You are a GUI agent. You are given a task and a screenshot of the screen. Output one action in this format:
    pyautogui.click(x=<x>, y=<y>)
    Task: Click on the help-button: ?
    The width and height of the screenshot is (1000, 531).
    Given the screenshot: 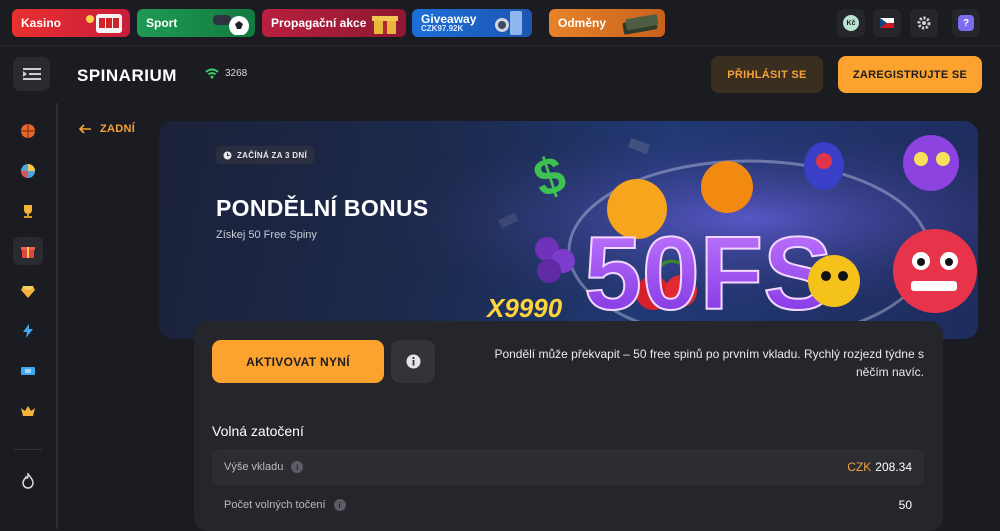 What is the action you would take?
    pyautogui.click(x=966, y=23)
    